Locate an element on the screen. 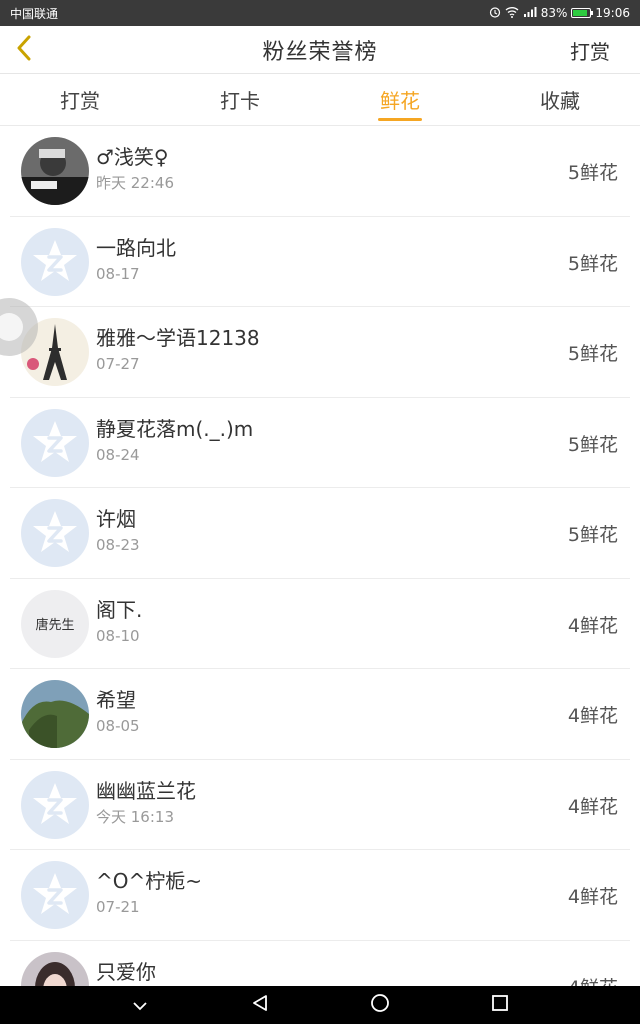  fan-row: 许烟 08-23 5鲜花 is located at coordinates (320, 533).